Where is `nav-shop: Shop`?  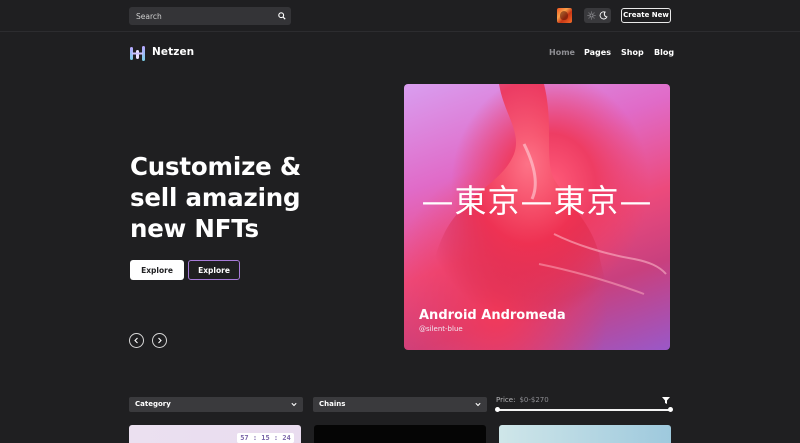 nav-shop: Shop is located at coordinates (632, 52).